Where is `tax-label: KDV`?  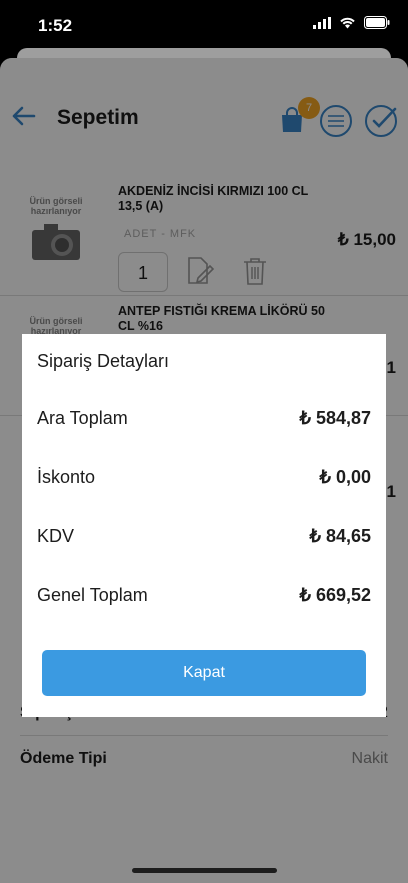 tax-label: KDV is located at coordinates (56, 536).